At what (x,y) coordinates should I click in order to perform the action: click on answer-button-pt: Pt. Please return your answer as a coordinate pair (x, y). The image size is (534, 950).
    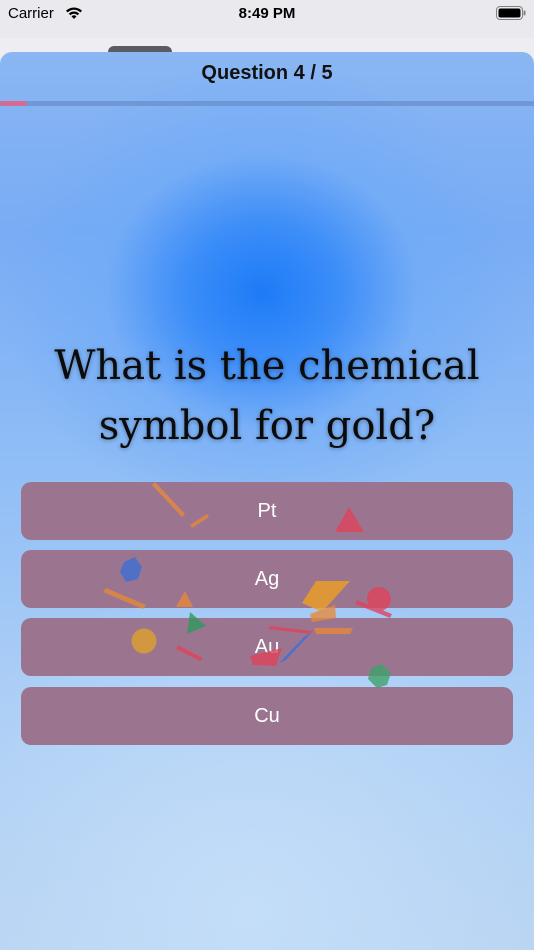
    Looking at the image, I should click on (267, 511).